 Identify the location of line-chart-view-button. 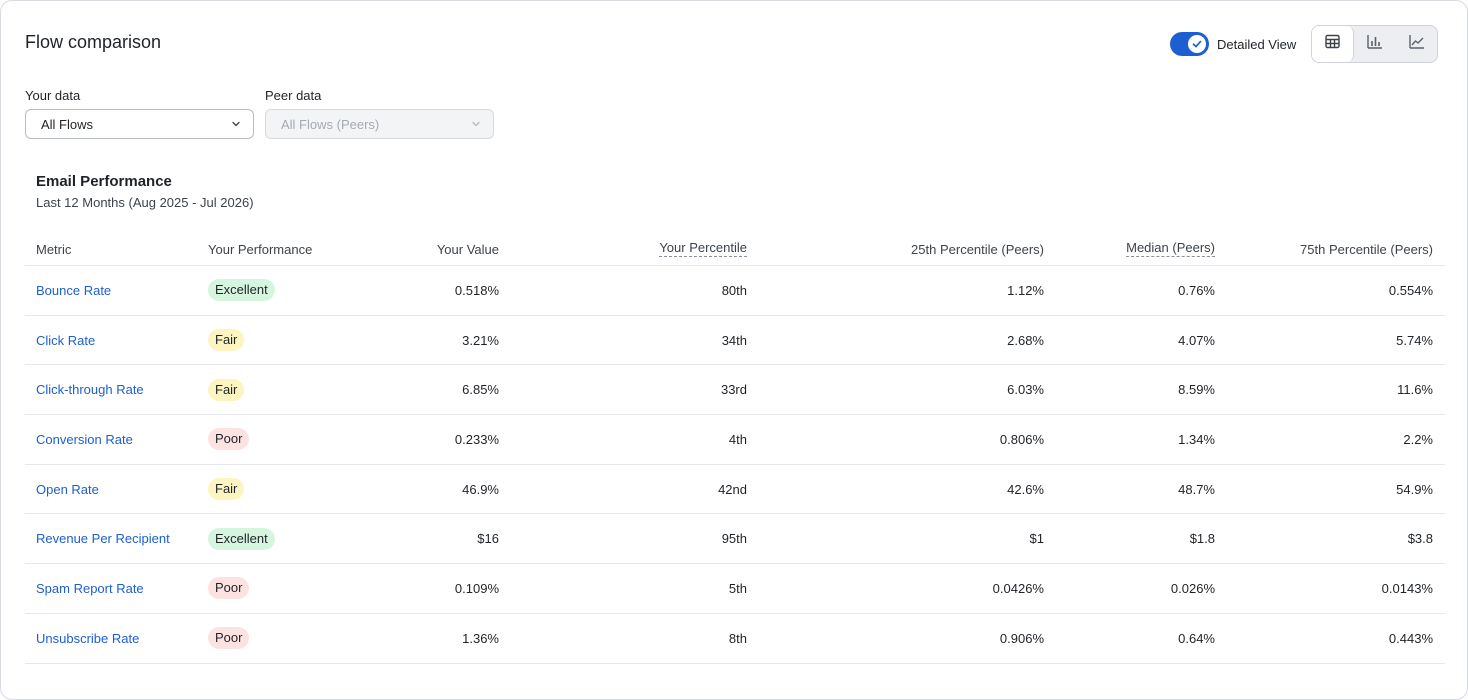
(1416, 44).